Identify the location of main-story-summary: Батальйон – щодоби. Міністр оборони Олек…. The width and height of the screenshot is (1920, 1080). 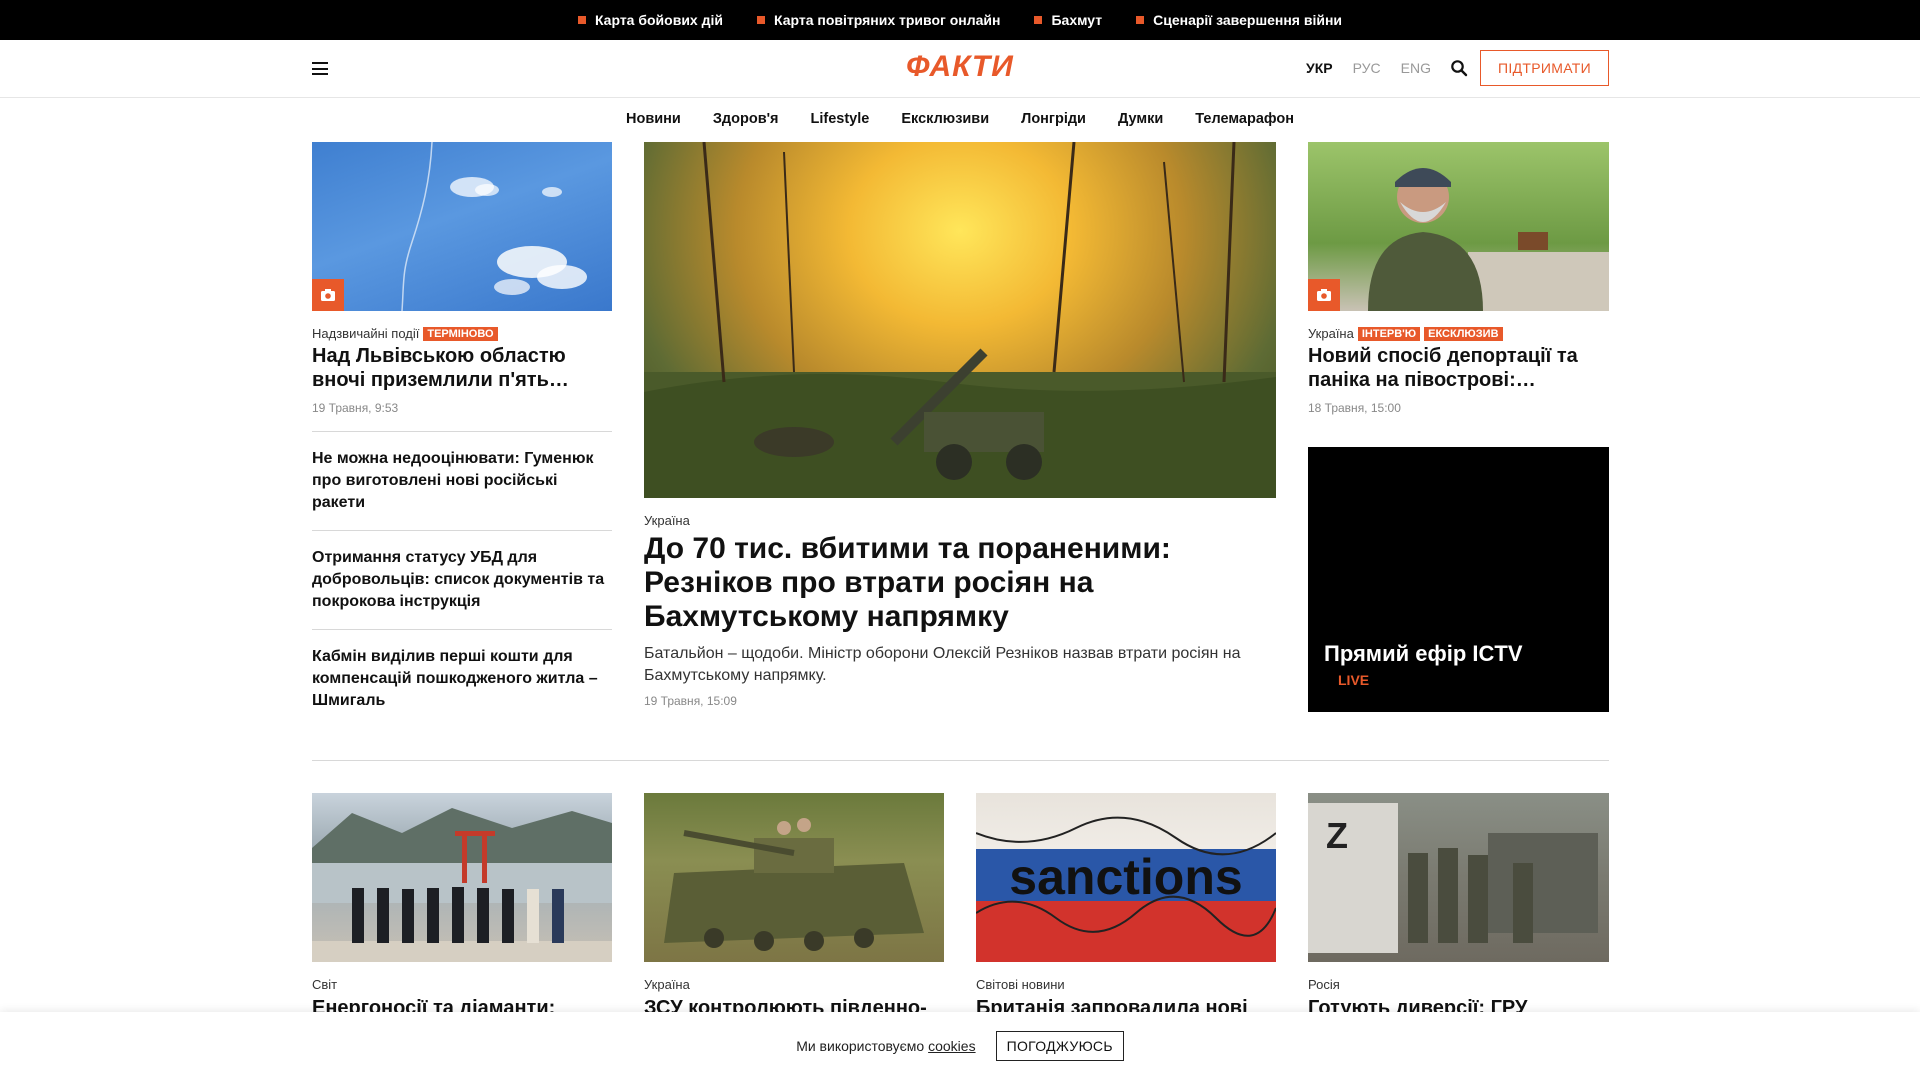
(942, 664).